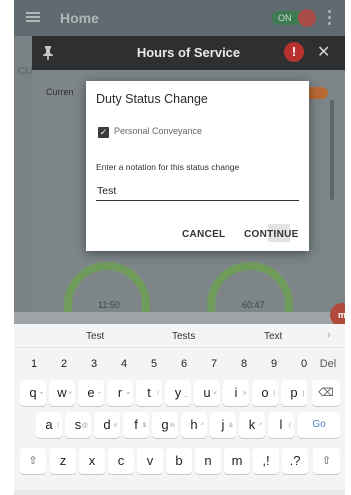  I want to click on key-label: f, so click(136, 424).